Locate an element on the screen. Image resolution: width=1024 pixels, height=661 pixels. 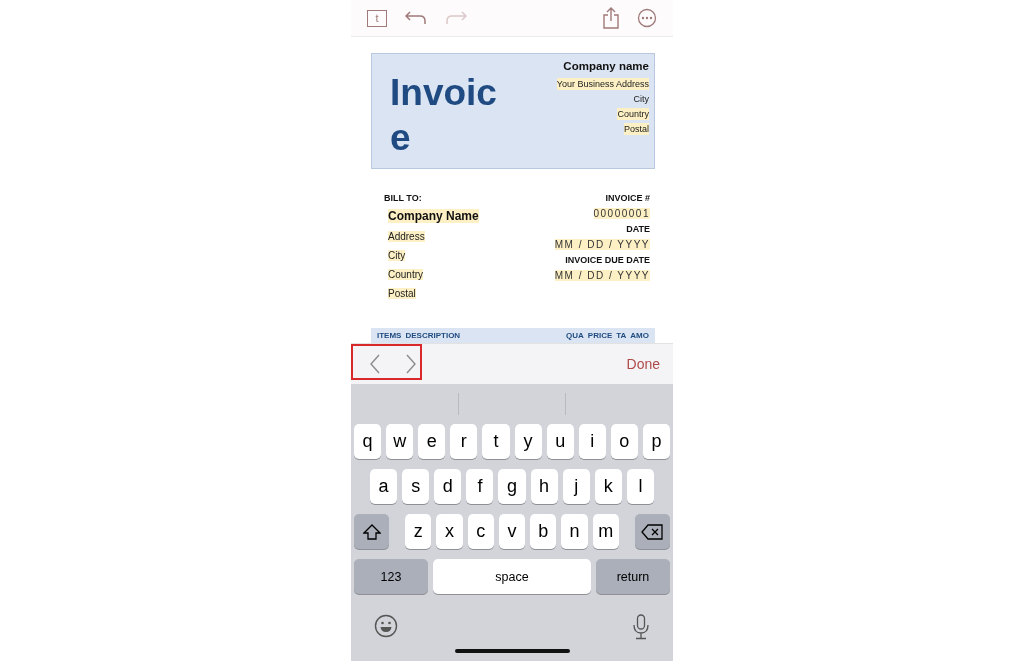
next-icon is located at coordinates (411, 364).